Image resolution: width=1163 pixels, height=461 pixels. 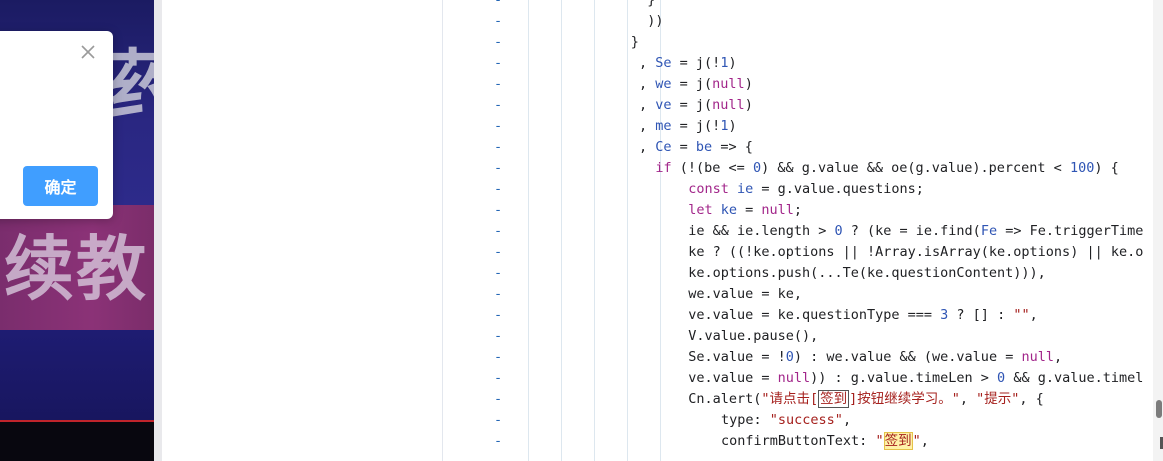 I want to click on code-token: && g.value.timel, so click(x=1074, y=378).